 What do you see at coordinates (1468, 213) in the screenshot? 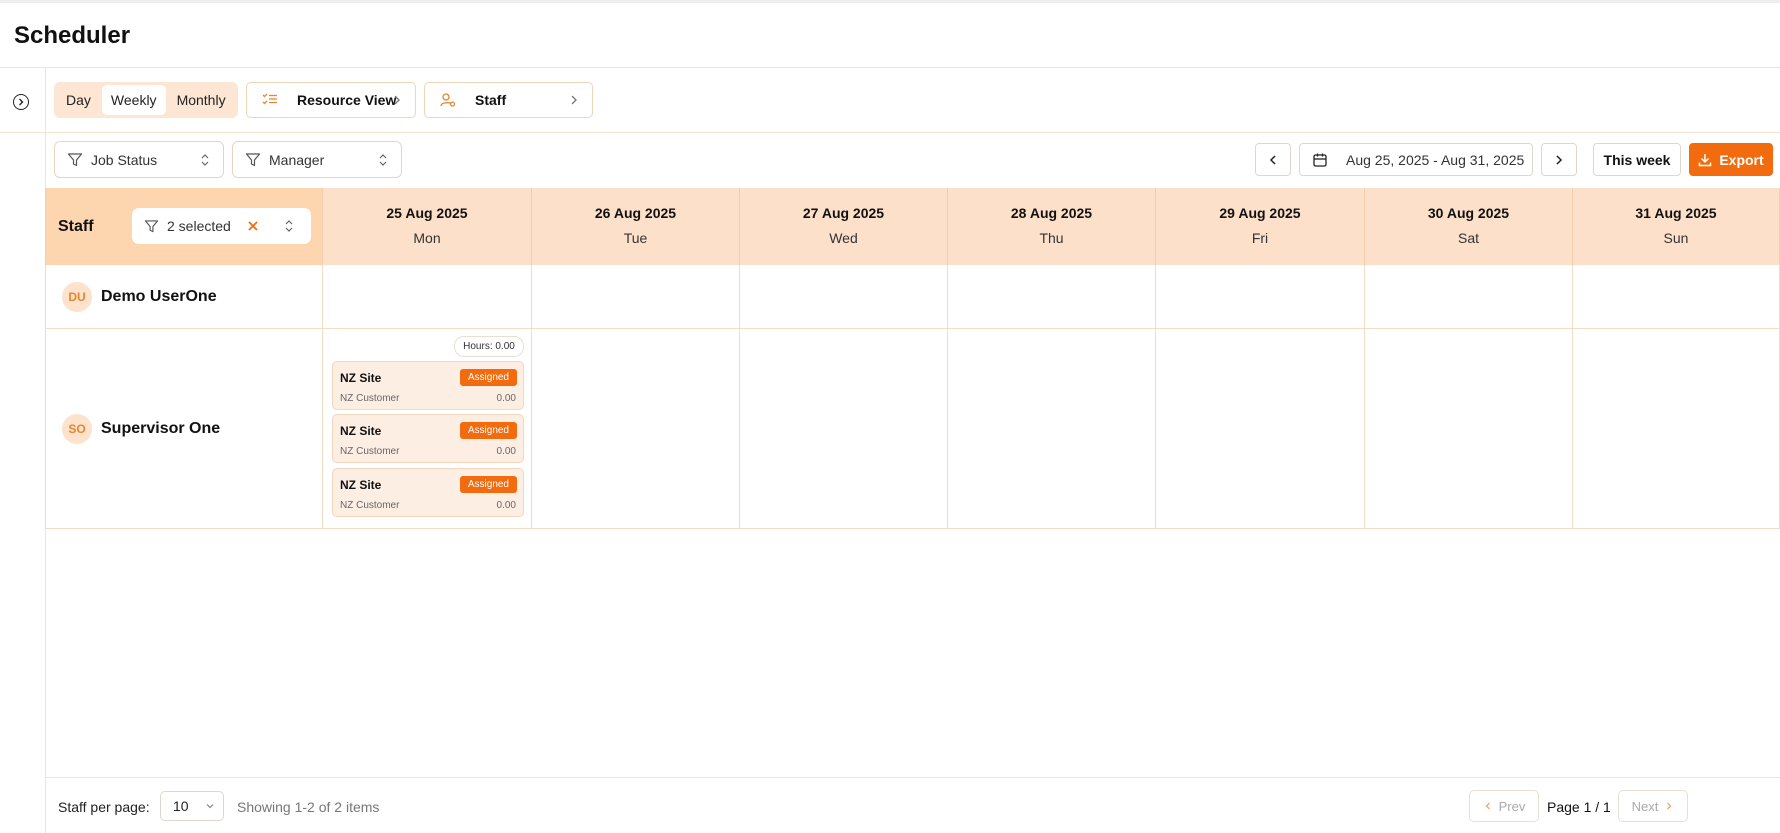
I see `day-date: 30 Aug 2025` at bounding box center [1468, 213].